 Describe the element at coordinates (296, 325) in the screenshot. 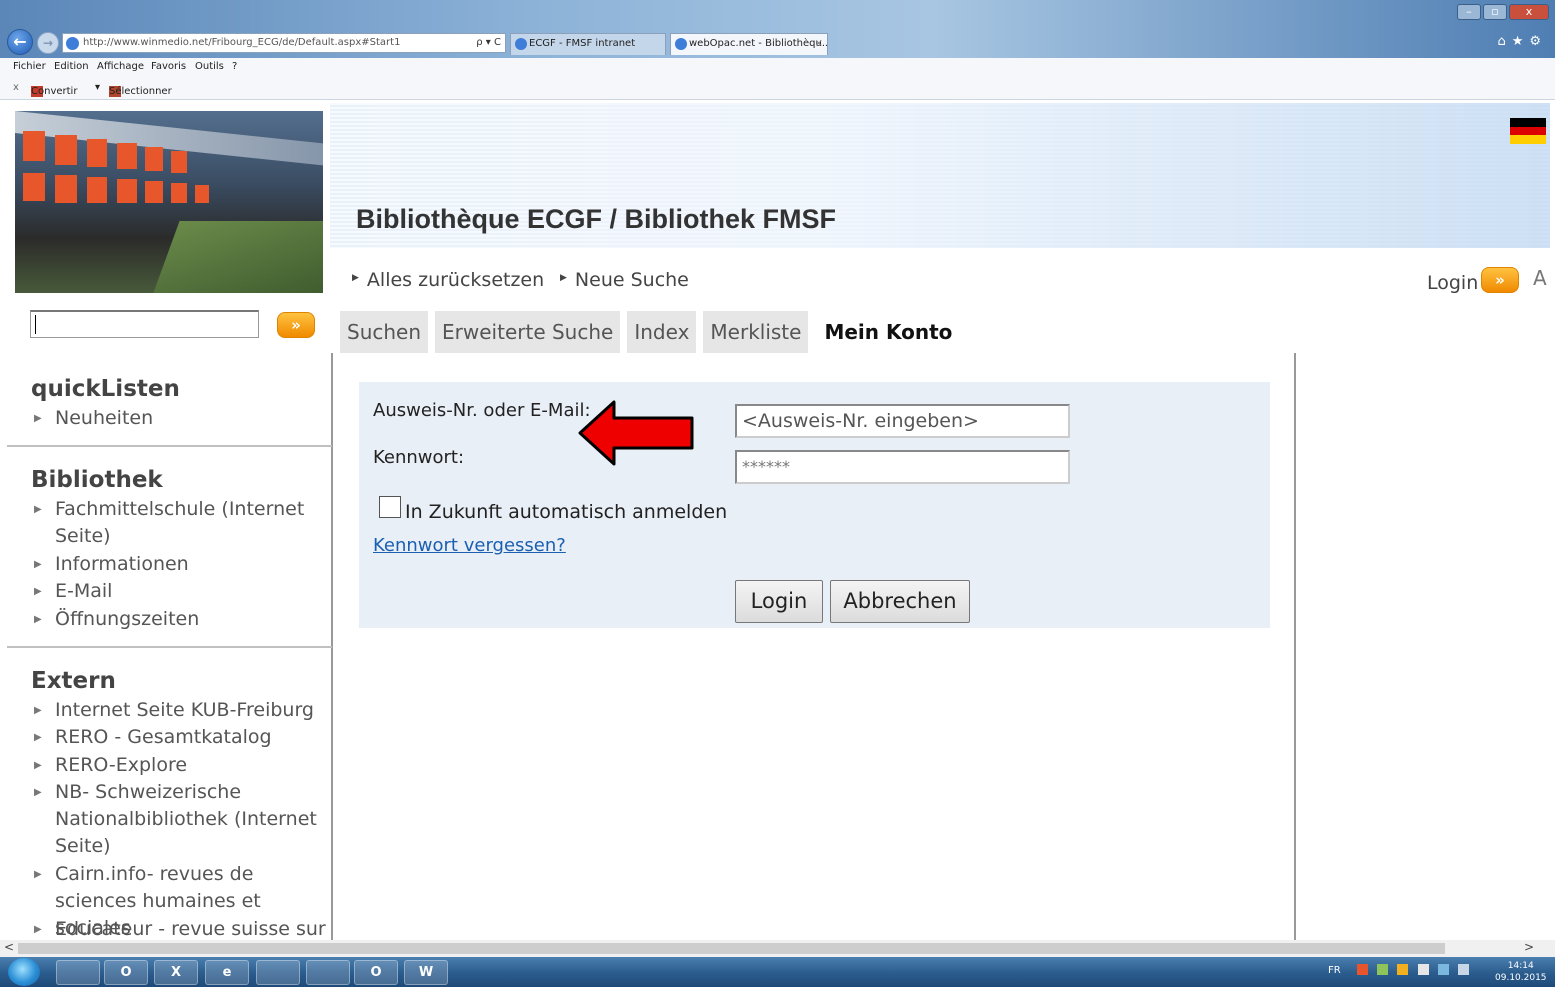

I see `quick-search-go-button: »` at that location.